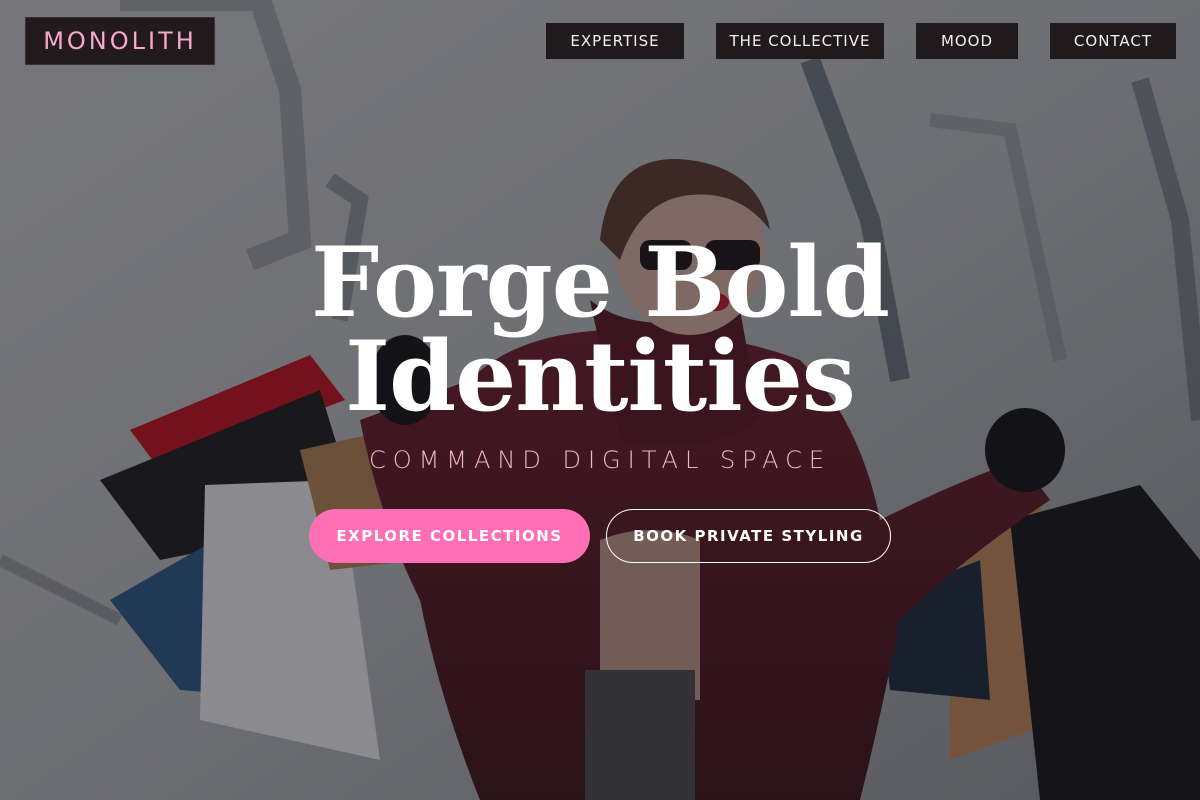  Describe the element at coordinates (600, 460) in the screenshot. I see `hero-tagline: COMMAND DIGITAL SPACE` at that location.